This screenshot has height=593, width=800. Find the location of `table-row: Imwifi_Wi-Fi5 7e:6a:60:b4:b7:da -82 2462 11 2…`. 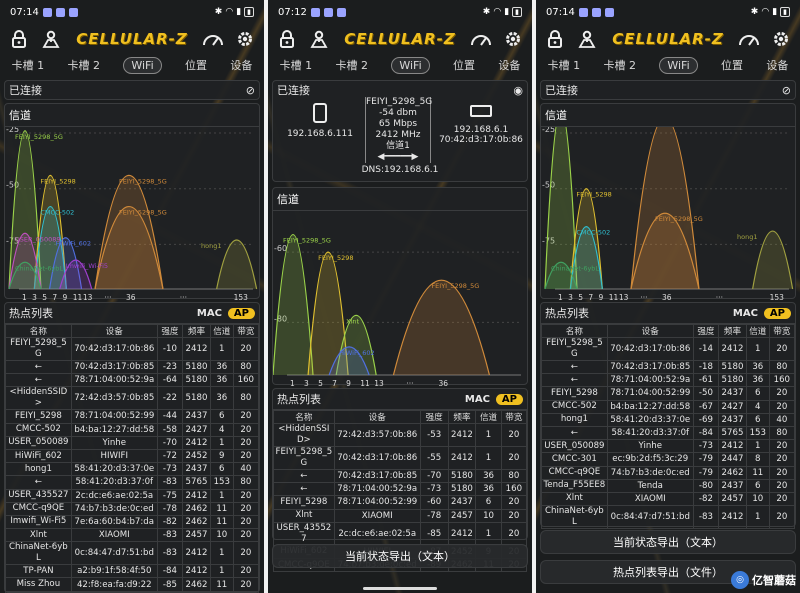

table-row: Imwifi_Wi-Fi5 7e:6a:60:b4:b7:da -82 2462 11 2… is located at coordinates (132, 522).